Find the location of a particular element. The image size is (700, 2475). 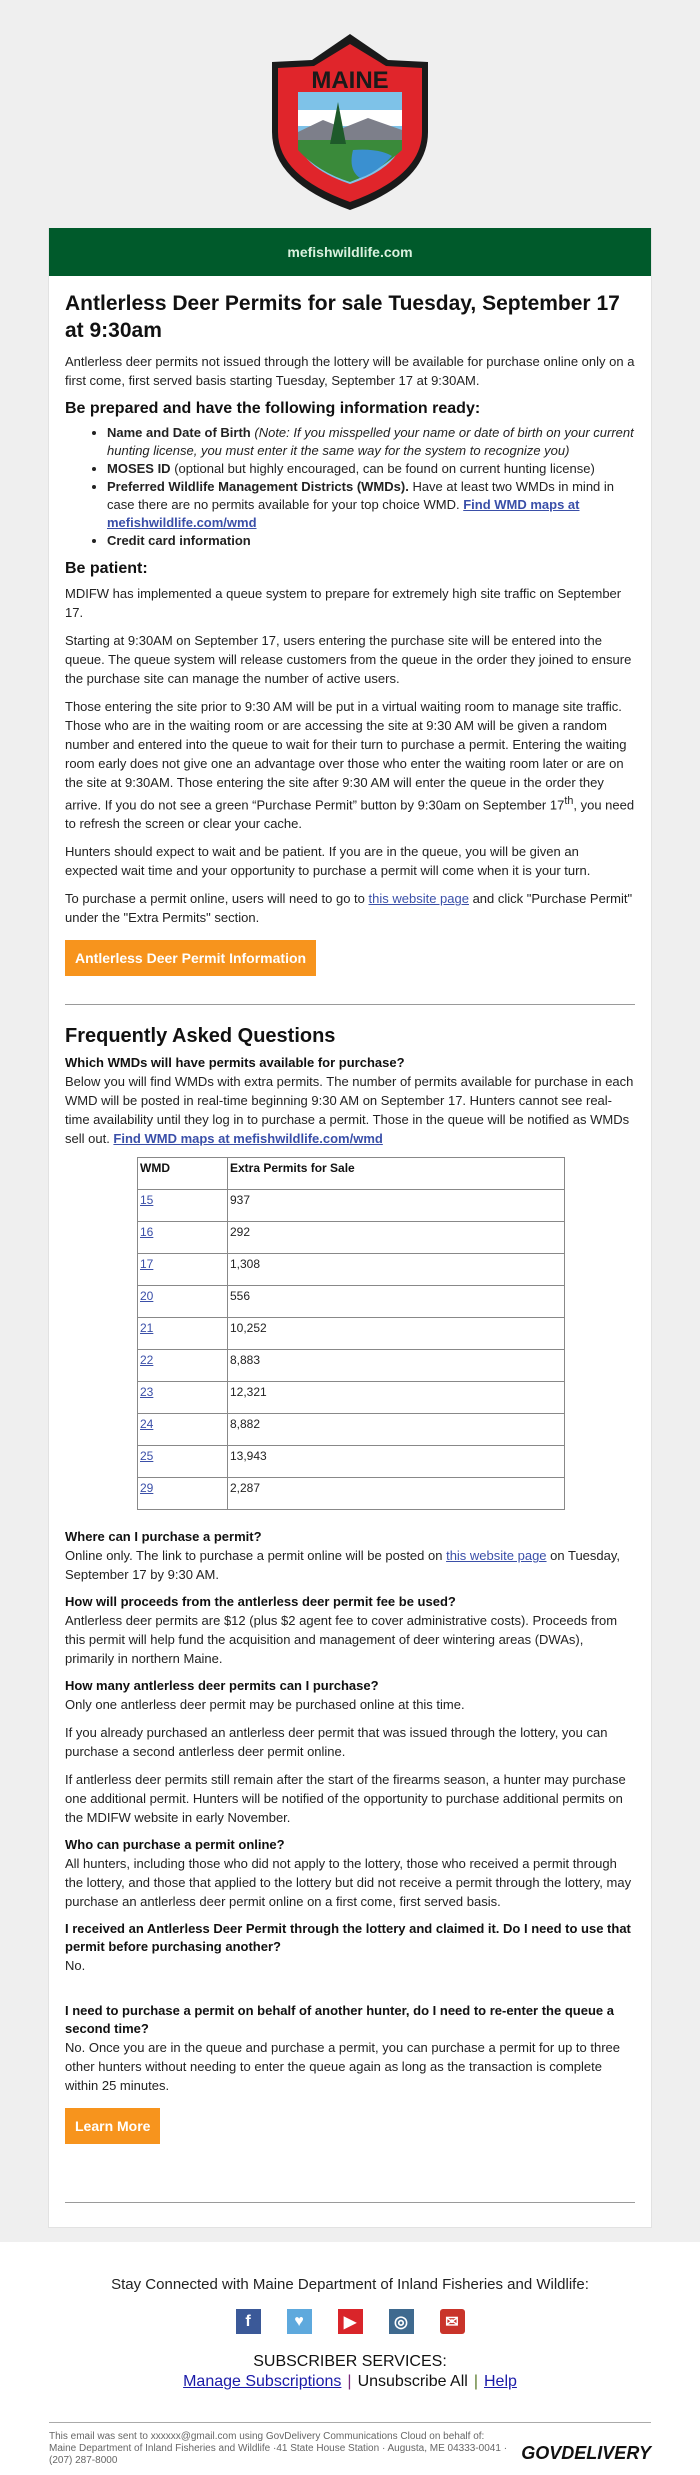

website-page-link-2: this website page is located at coordinates (496, 1555).